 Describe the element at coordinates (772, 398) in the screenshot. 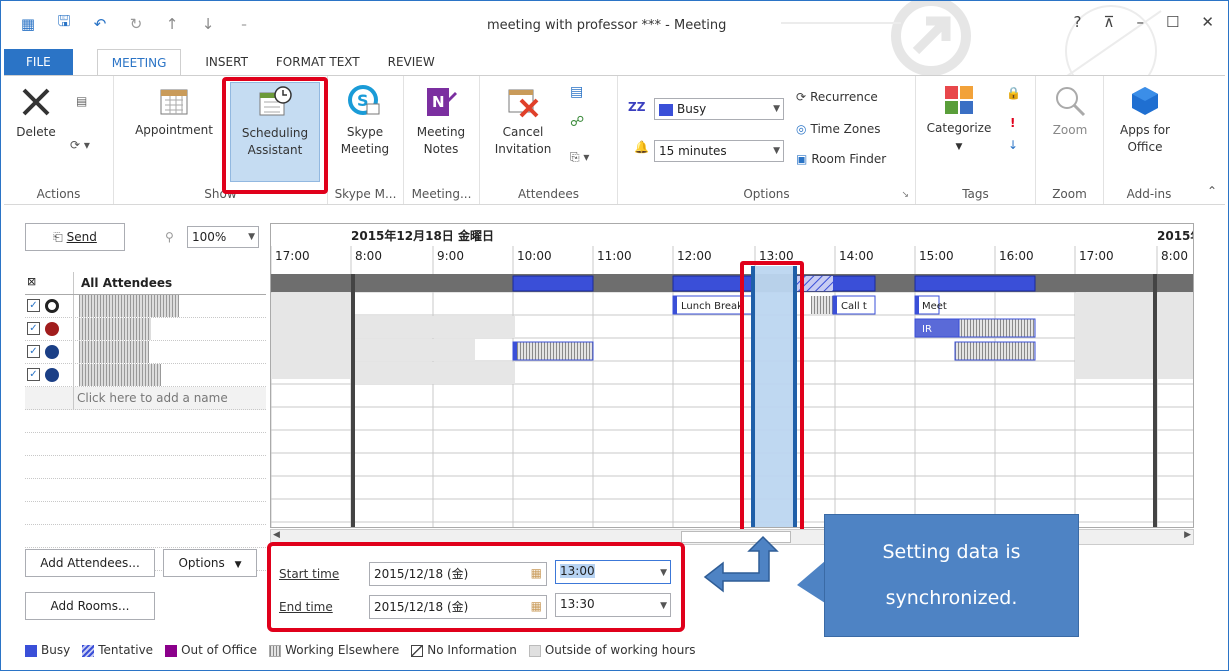

I see `selected-time-highlight` at that location.